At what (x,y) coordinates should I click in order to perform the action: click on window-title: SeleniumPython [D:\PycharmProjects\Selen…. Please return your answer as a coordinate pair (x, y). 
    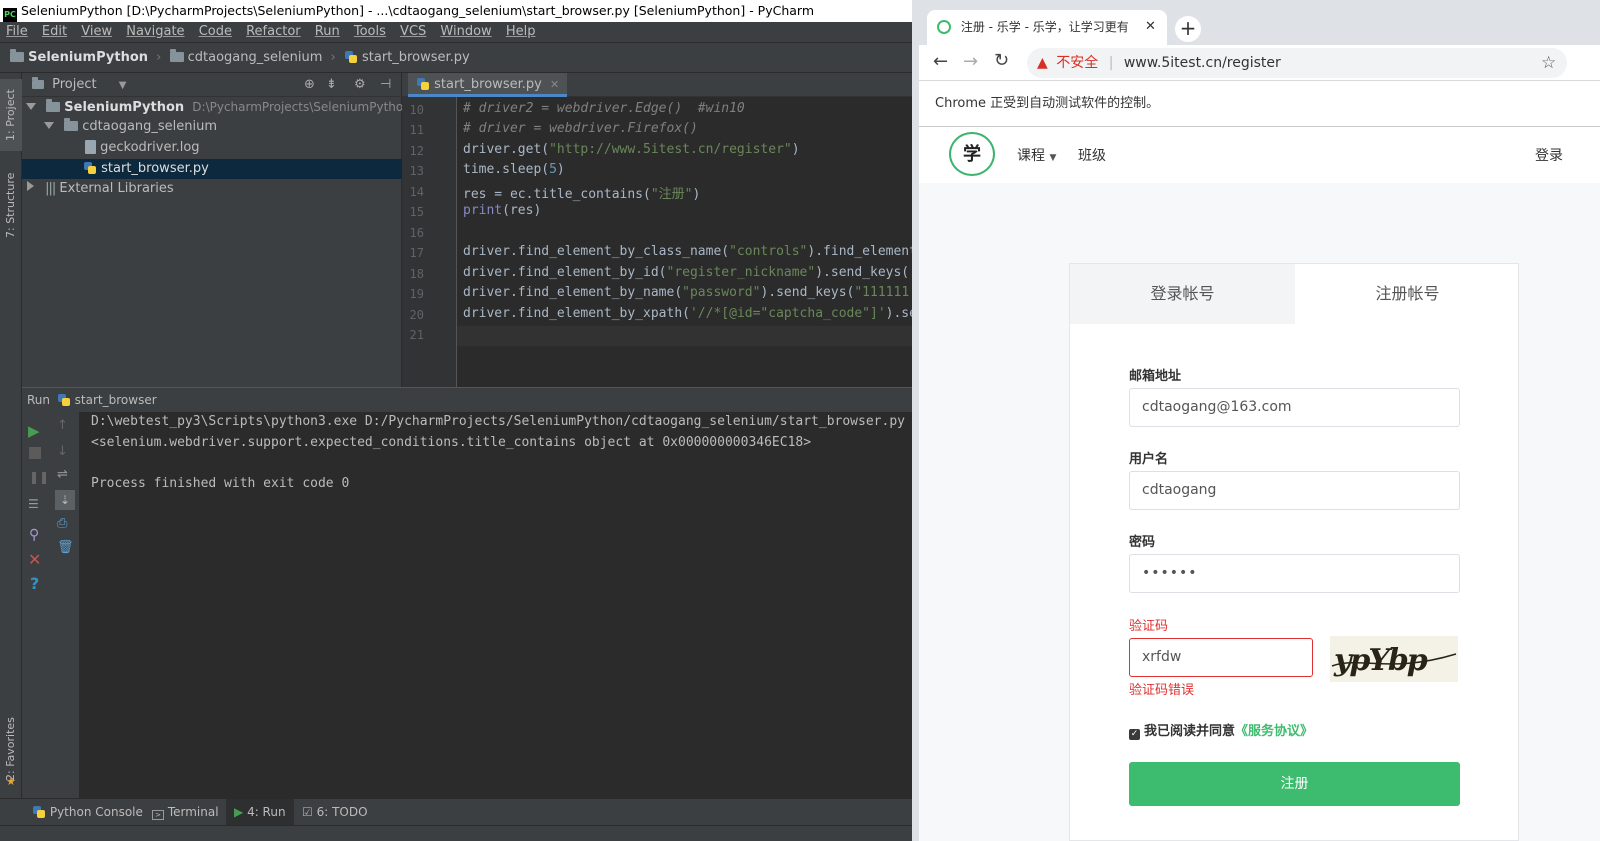
    Looking at the image, I should click on (418, 10).